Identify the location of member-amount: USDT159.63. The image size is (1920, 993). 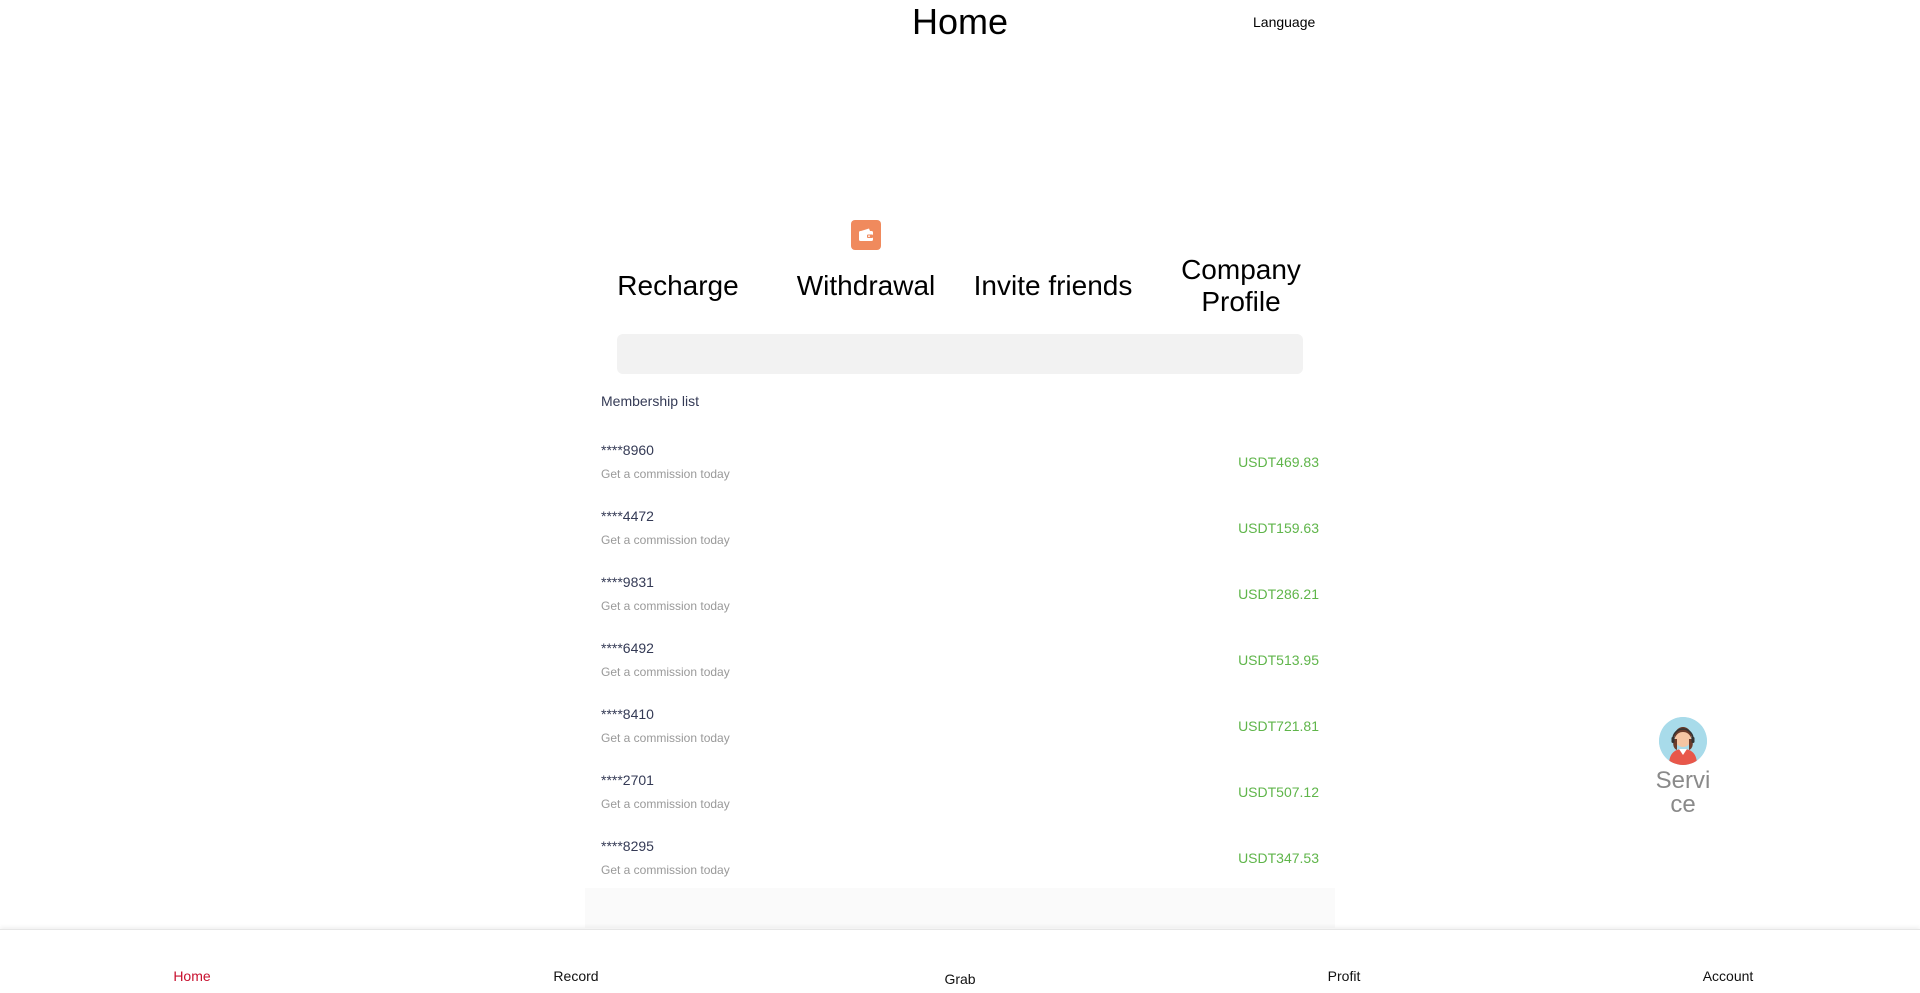
(1278, 528).